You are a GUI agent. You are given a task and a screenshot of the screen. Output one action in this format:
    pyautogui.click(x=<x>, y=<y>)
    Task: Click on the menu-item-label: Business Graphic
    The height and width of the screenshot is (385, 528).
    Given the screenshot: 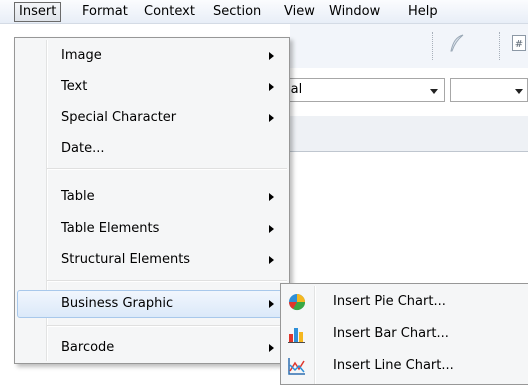 What is the action you would take?
    pyautogui.click(x=117, y=303)
    